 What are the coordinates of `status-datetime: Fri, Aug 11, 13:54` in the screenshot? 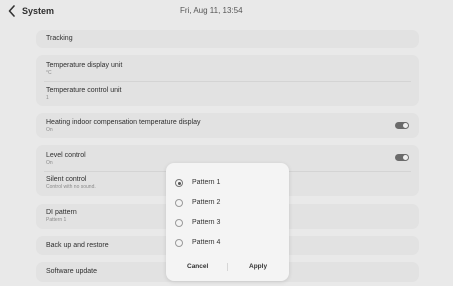 It's located at (211, 10).